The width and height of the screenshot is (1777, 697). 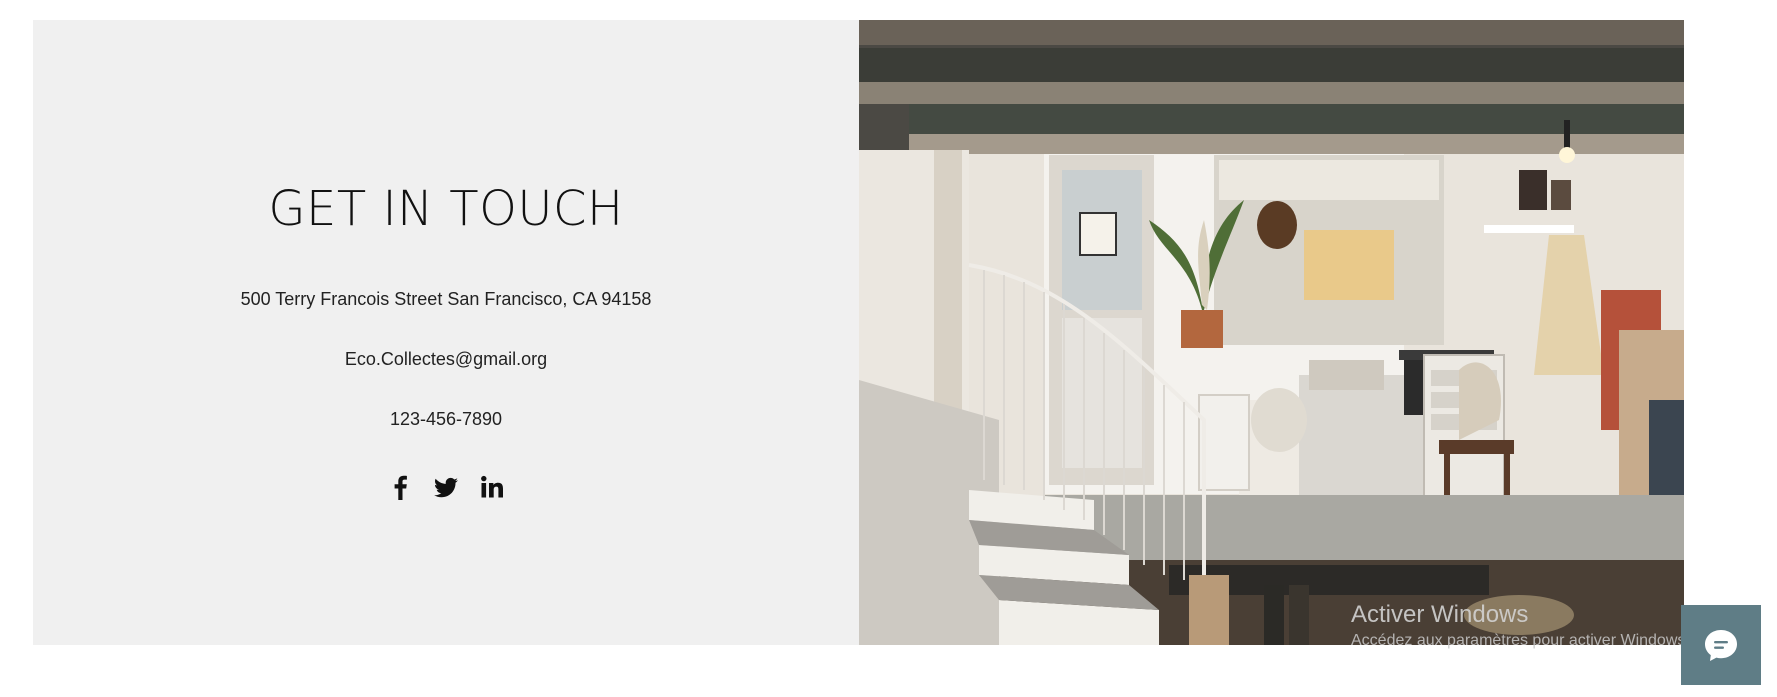 I want to click on chat-button, so click(x=1721, y=645).